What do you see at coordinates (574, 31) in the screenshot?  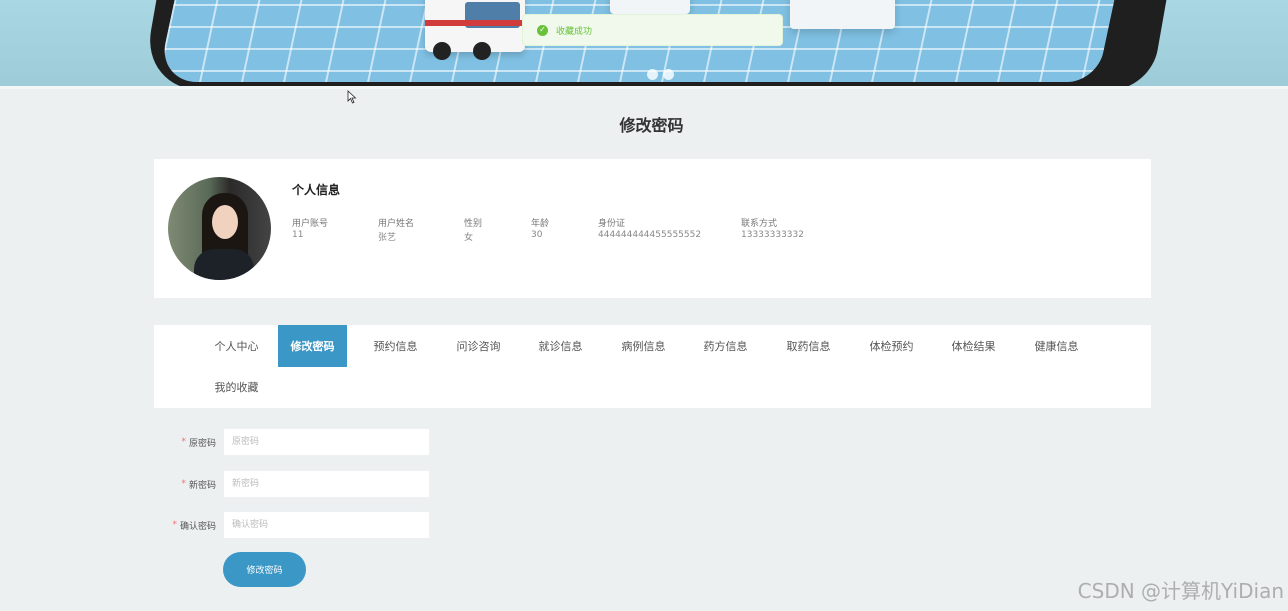 I see `toast-message: 收藏成功` at bounding box center [574, 31].